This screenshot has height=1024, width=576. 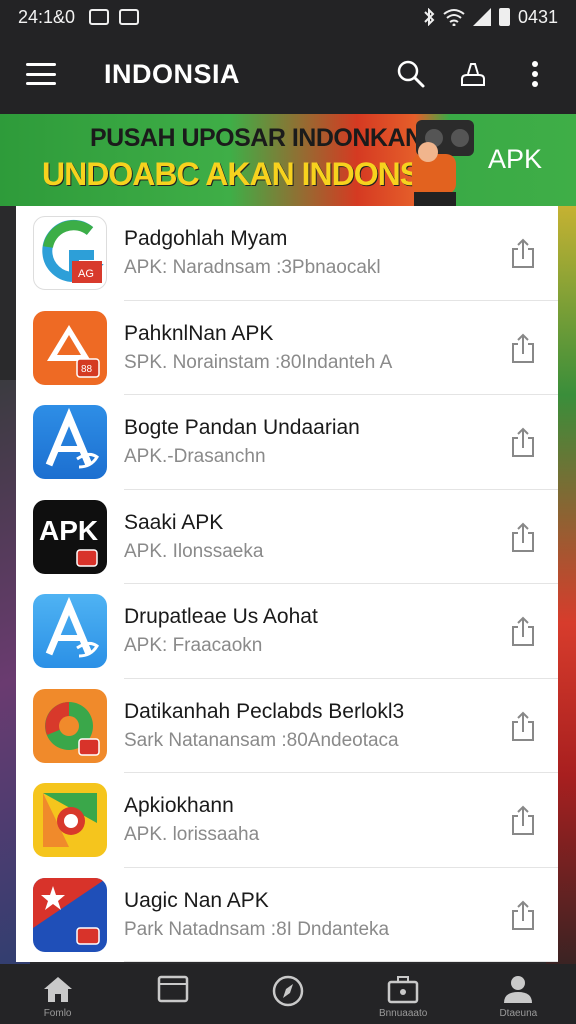 What do you see at coordinates (504, 17) in the screenshot?
I see `battery-icon` at bounding box center [504, 17].